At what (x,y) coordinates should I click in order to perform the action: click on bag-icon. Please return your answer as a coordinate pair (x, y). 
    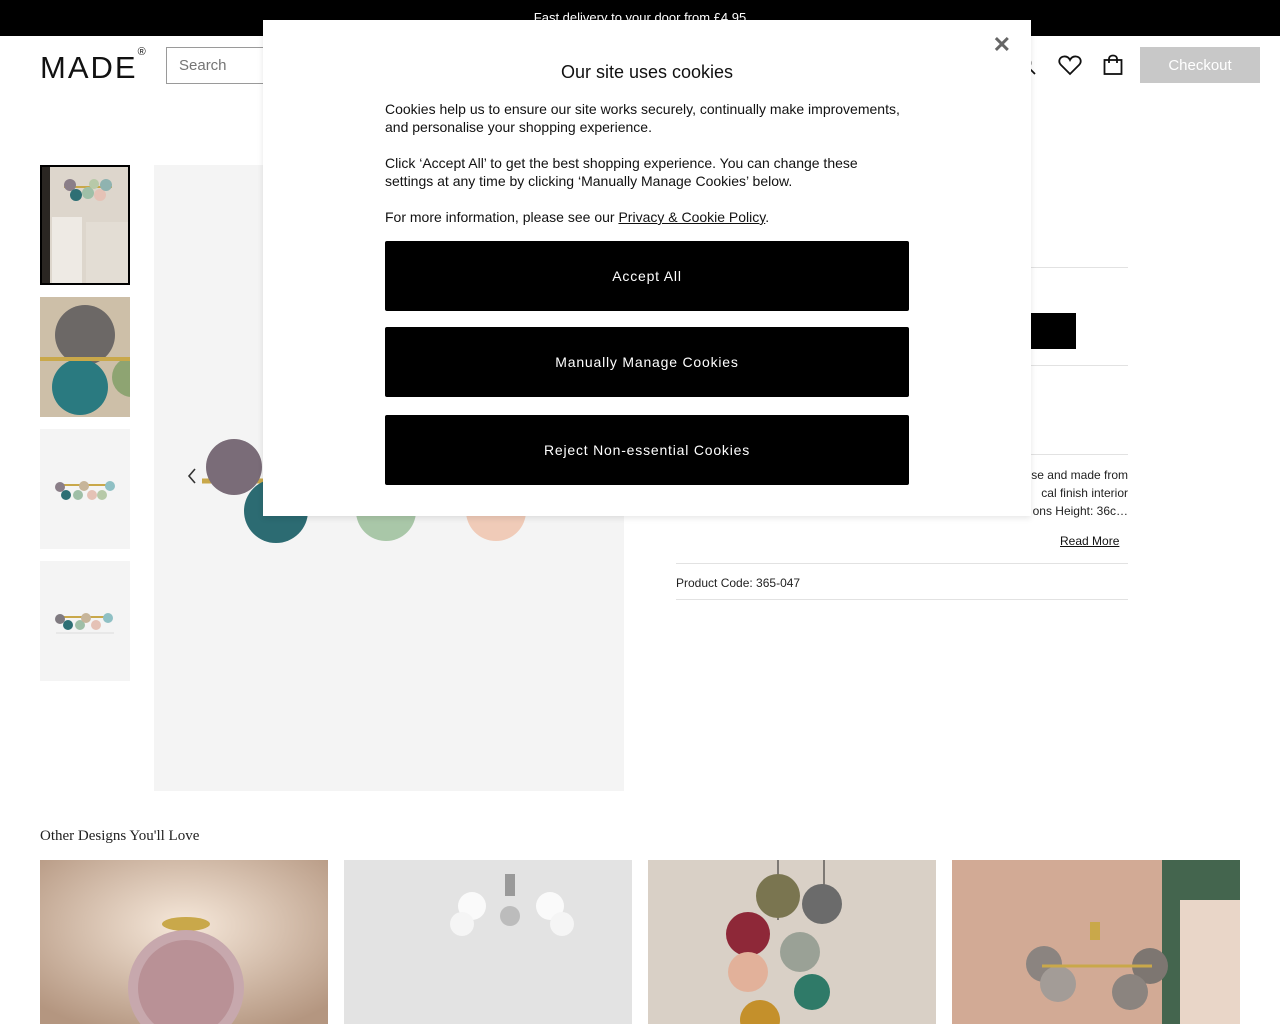
    Looking at the image, I should click on (1113, 65).